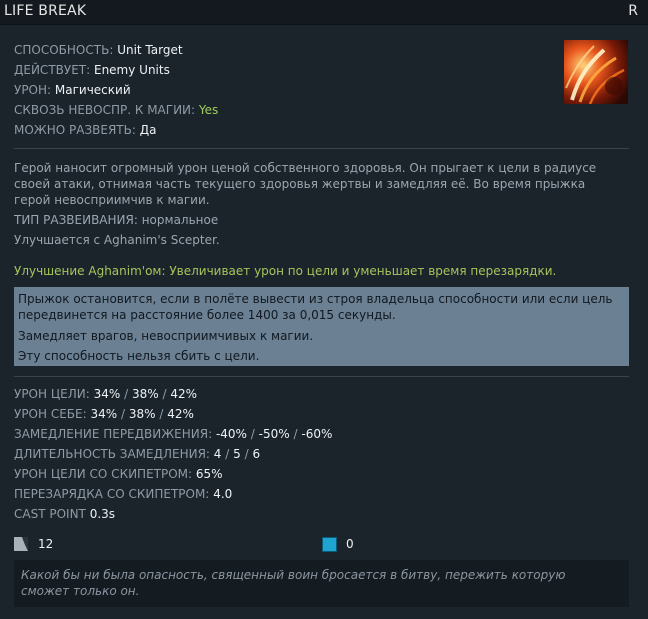  I want to click on ability-behavior-value: Unit Target, so click(150, 50).